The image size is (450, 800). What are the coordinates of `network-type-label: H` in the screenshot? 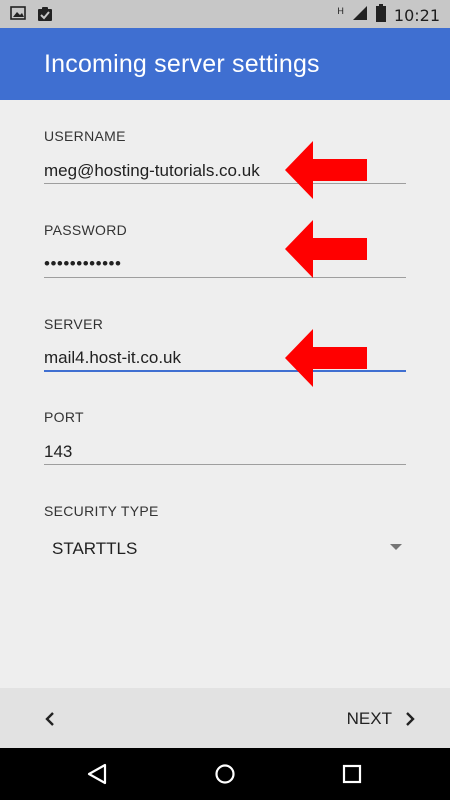 It's located at (340, 10).